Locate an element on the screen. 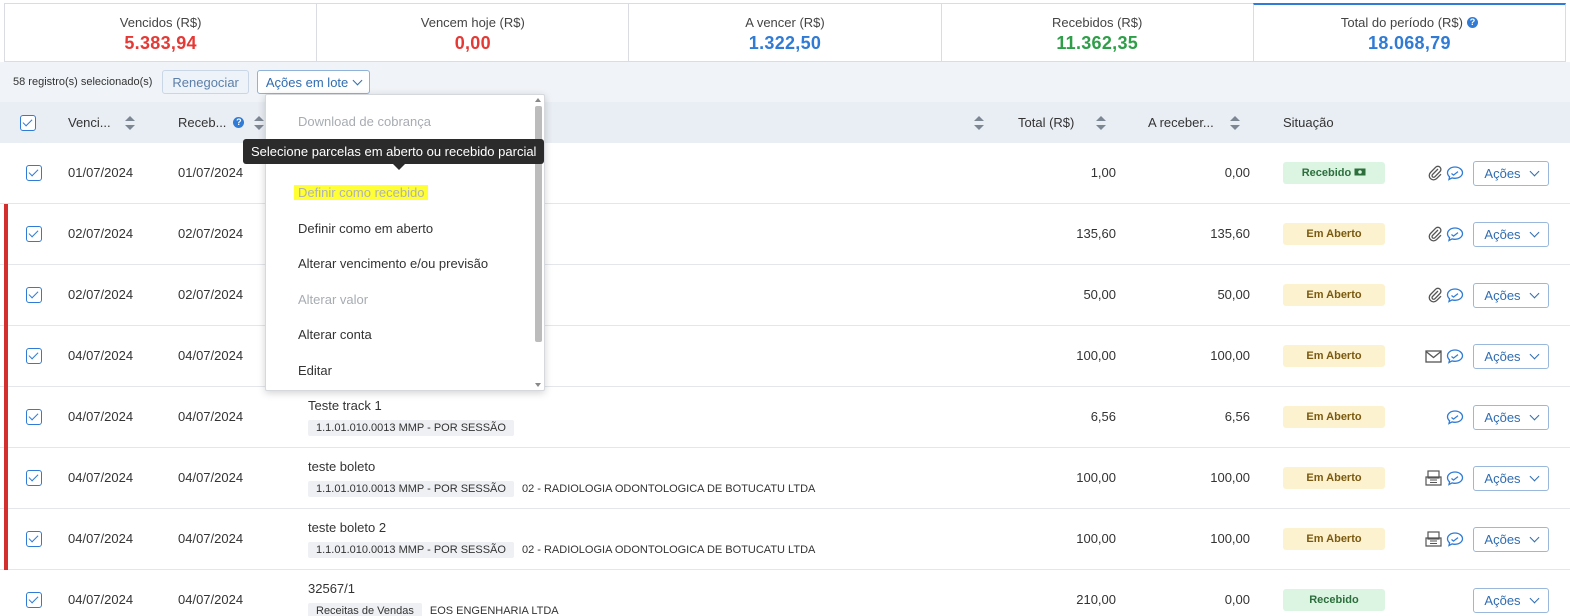 Image resolution: width=1570 pixels, height=616 pixels. column-total: Total (R$) is located at coordinates (1062, 122).